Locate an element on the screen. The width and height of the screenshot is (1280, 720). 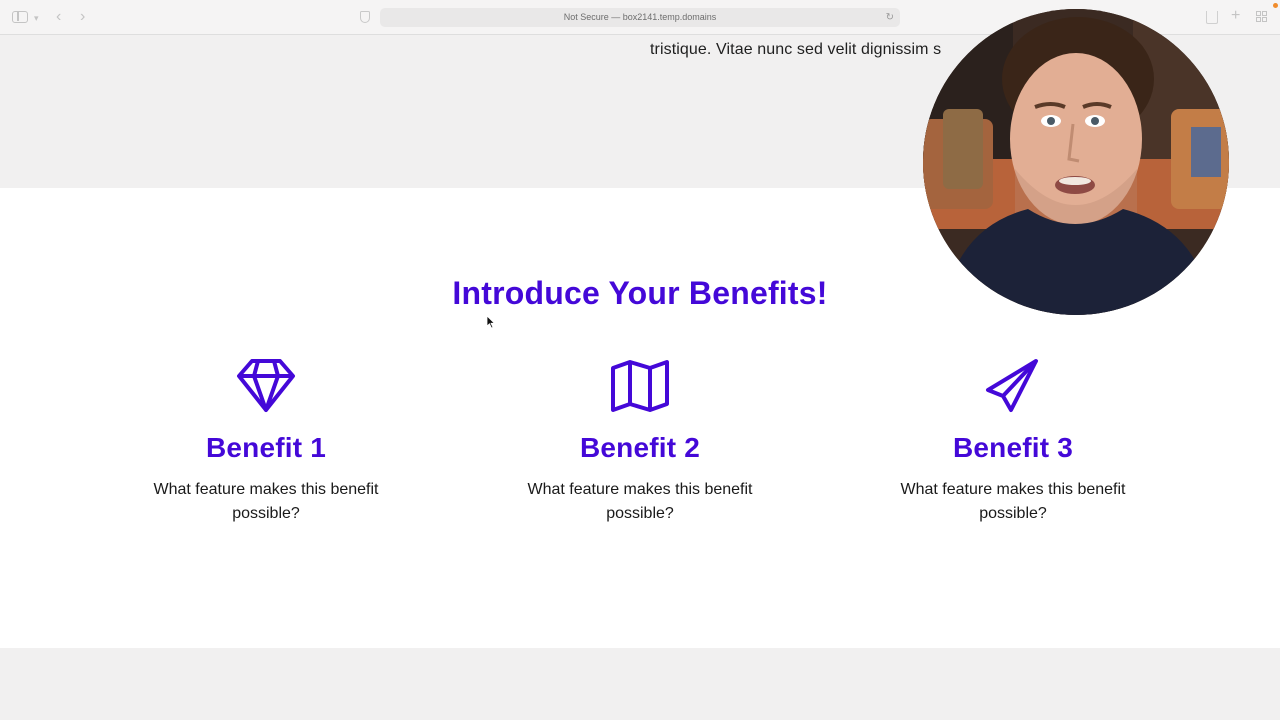
back-icon: ‹ is located at coordinates (58, 17).